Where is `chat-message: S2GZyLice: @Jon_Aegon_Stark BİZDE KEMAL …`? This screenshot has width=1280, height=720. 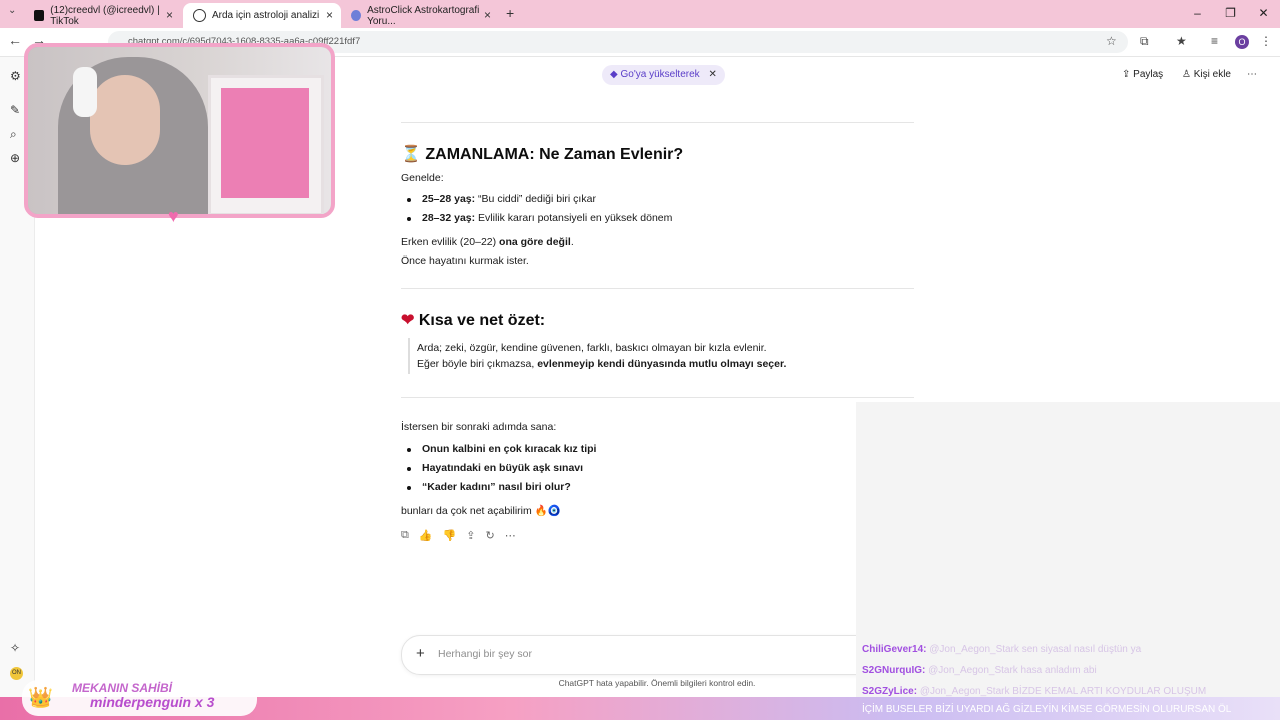 chat-message: S2GZyLice: @Jon_Aegon_Stark BİZDE KEMAL … is located at coordinates (1034, 691).